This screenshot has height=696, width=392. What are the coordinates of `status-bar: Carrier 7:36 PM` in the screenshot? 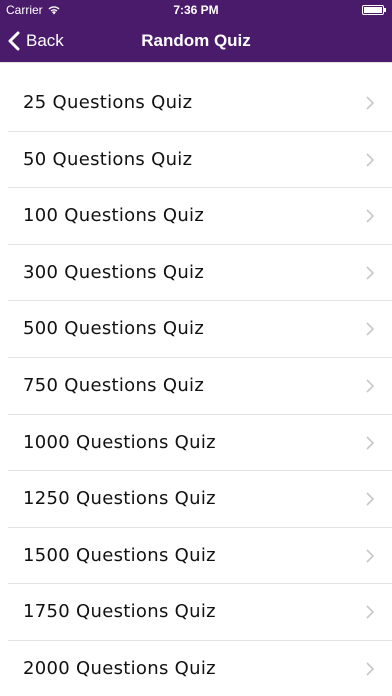 It's located at (196, 10).